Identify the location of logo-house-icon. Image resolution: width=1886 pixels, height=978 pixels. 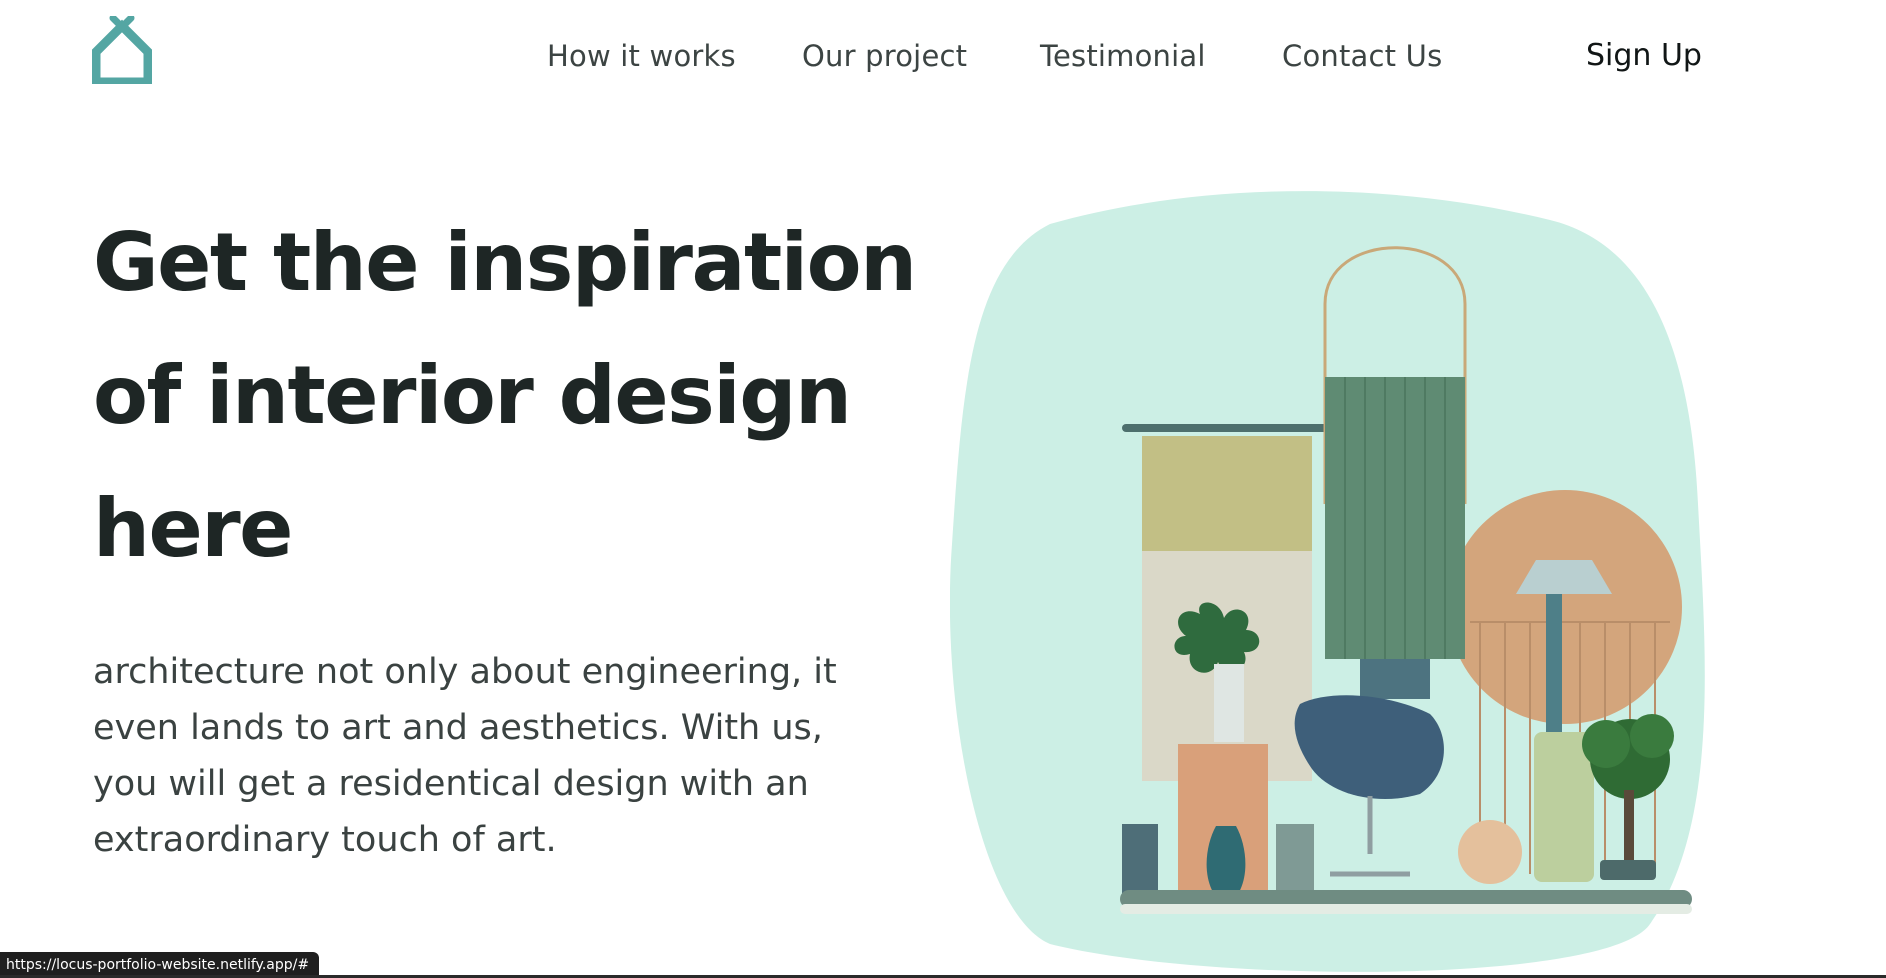
(122, 50).